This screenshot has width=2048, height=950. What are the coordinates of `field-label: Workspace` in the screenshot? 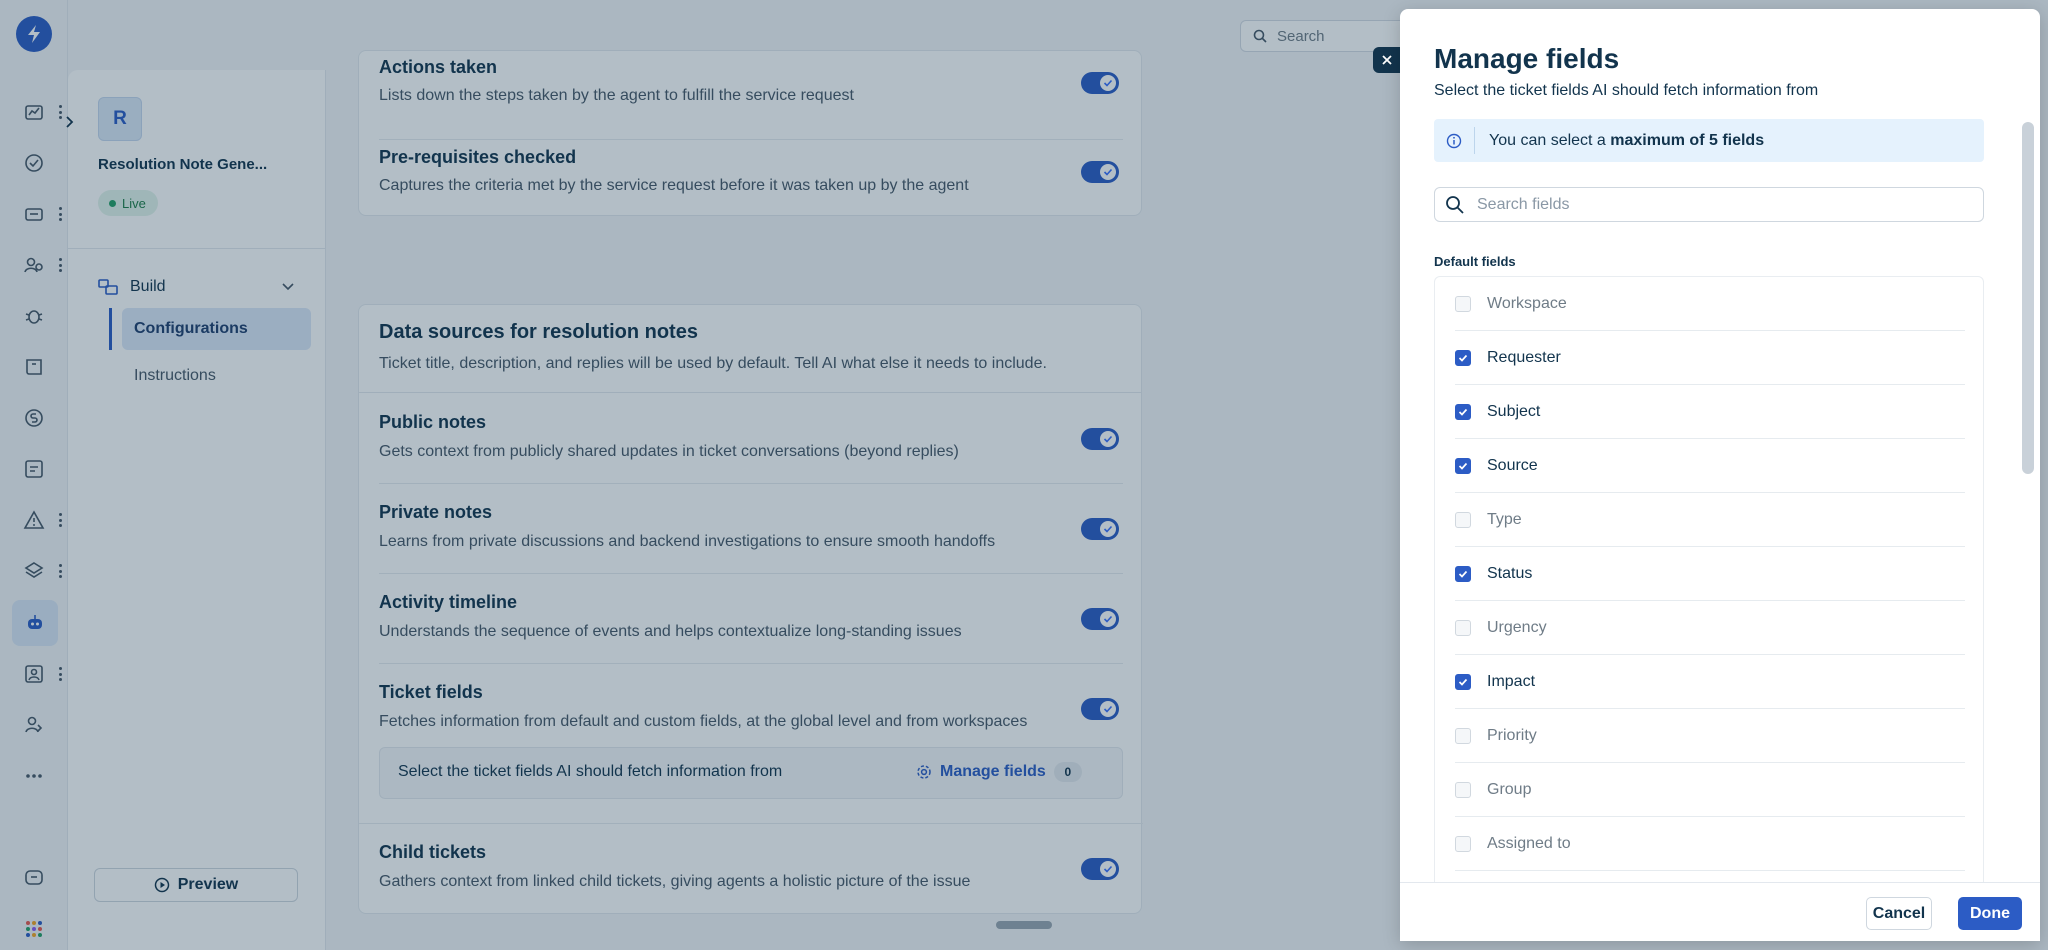 It's located at (1527, 303).